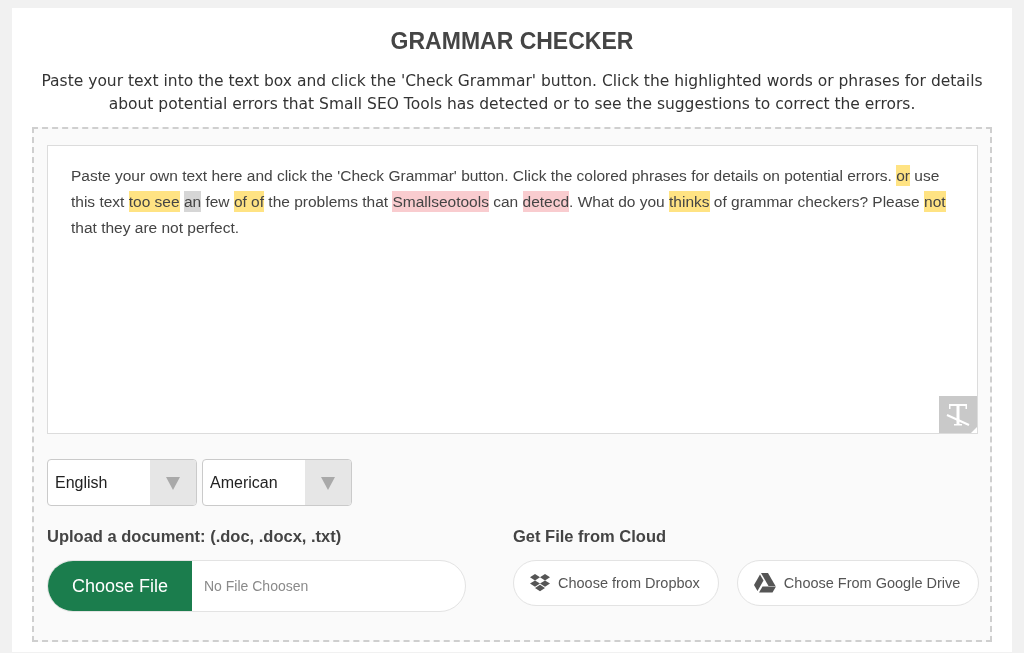 This screenshot has width=1024, height=653. Describe the element at coordinates (764, 583) in the screenshot. I see `google-drive-icon` at that location.